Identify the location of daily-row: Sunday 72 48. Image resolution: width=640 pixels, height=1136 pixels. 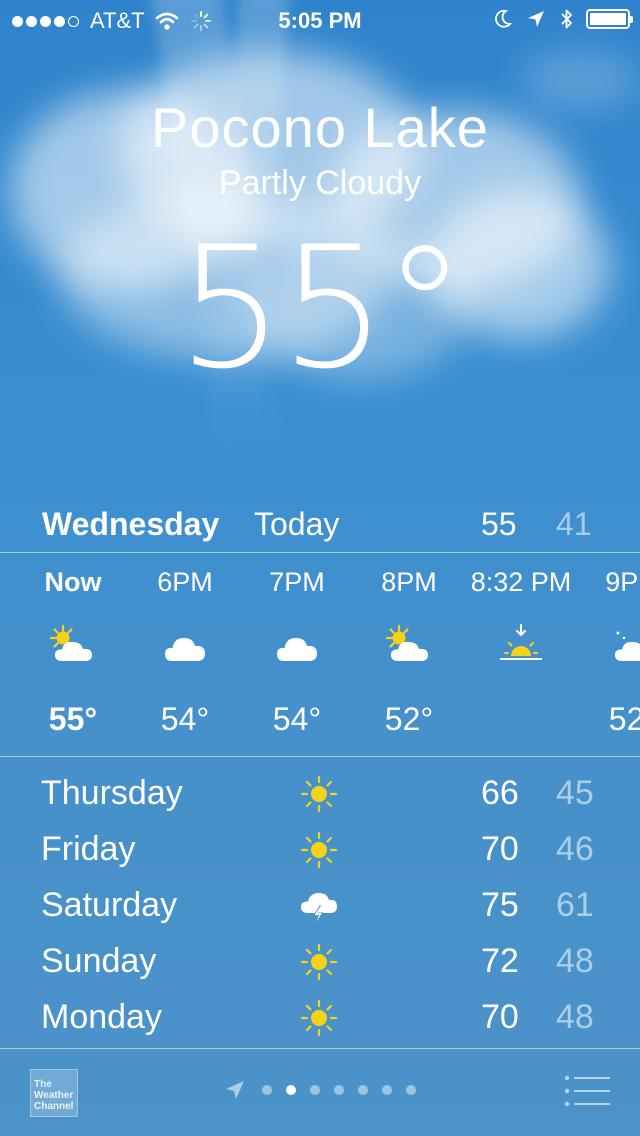
(320, 962).